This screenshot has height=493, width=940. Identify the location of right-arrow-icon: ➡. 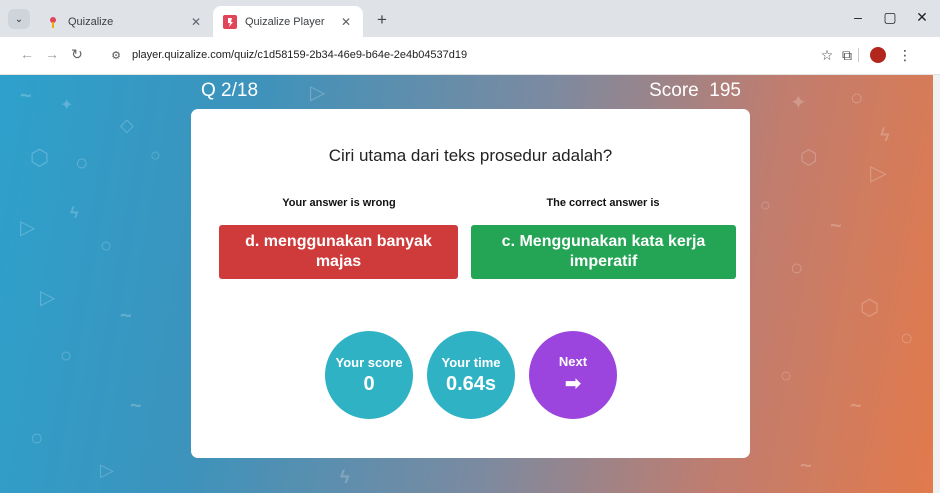
(573, 384).